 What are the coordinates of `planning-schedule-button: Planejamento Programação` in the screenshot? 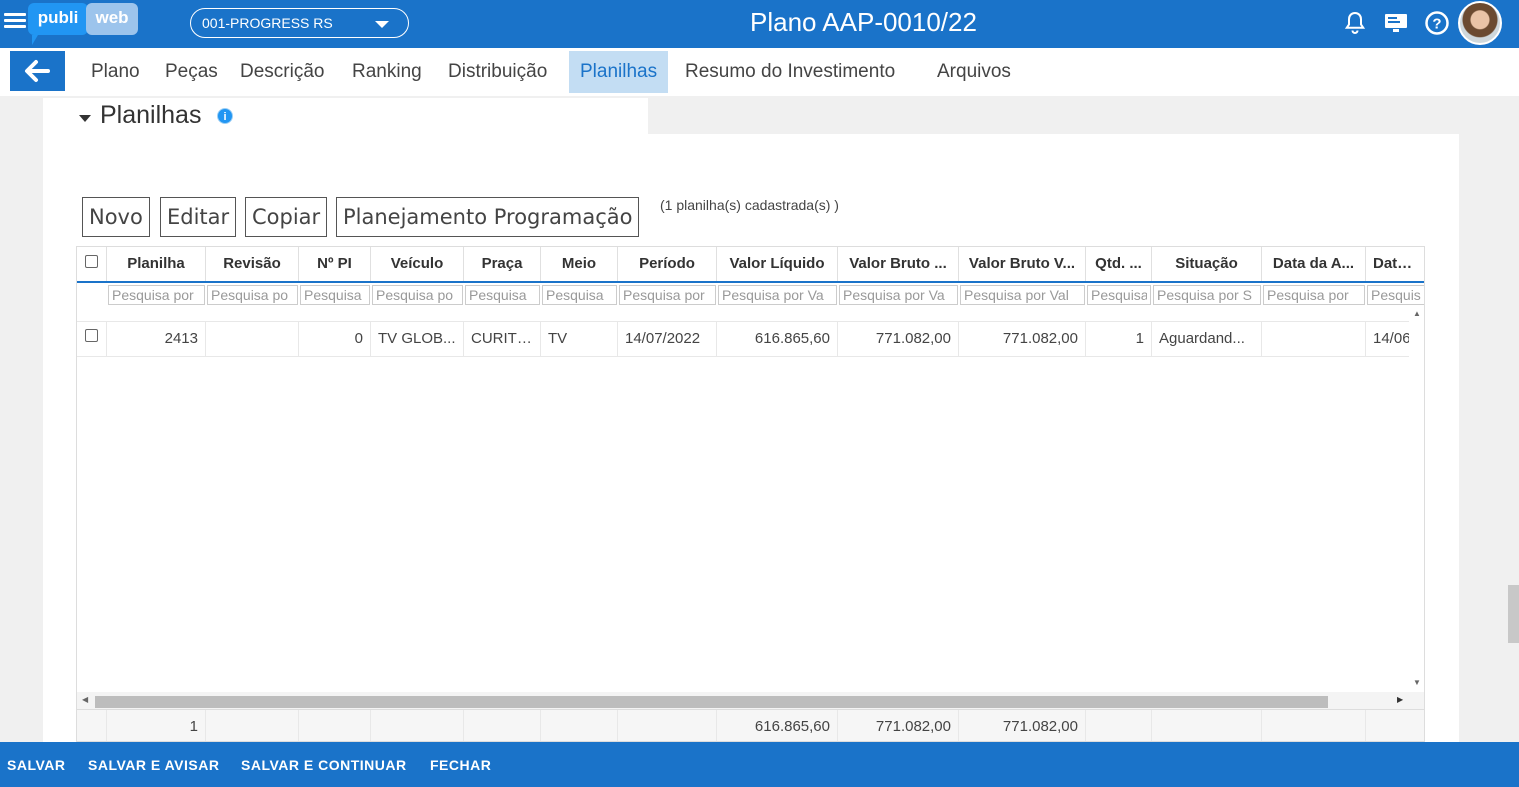 It's located at (488, 217).